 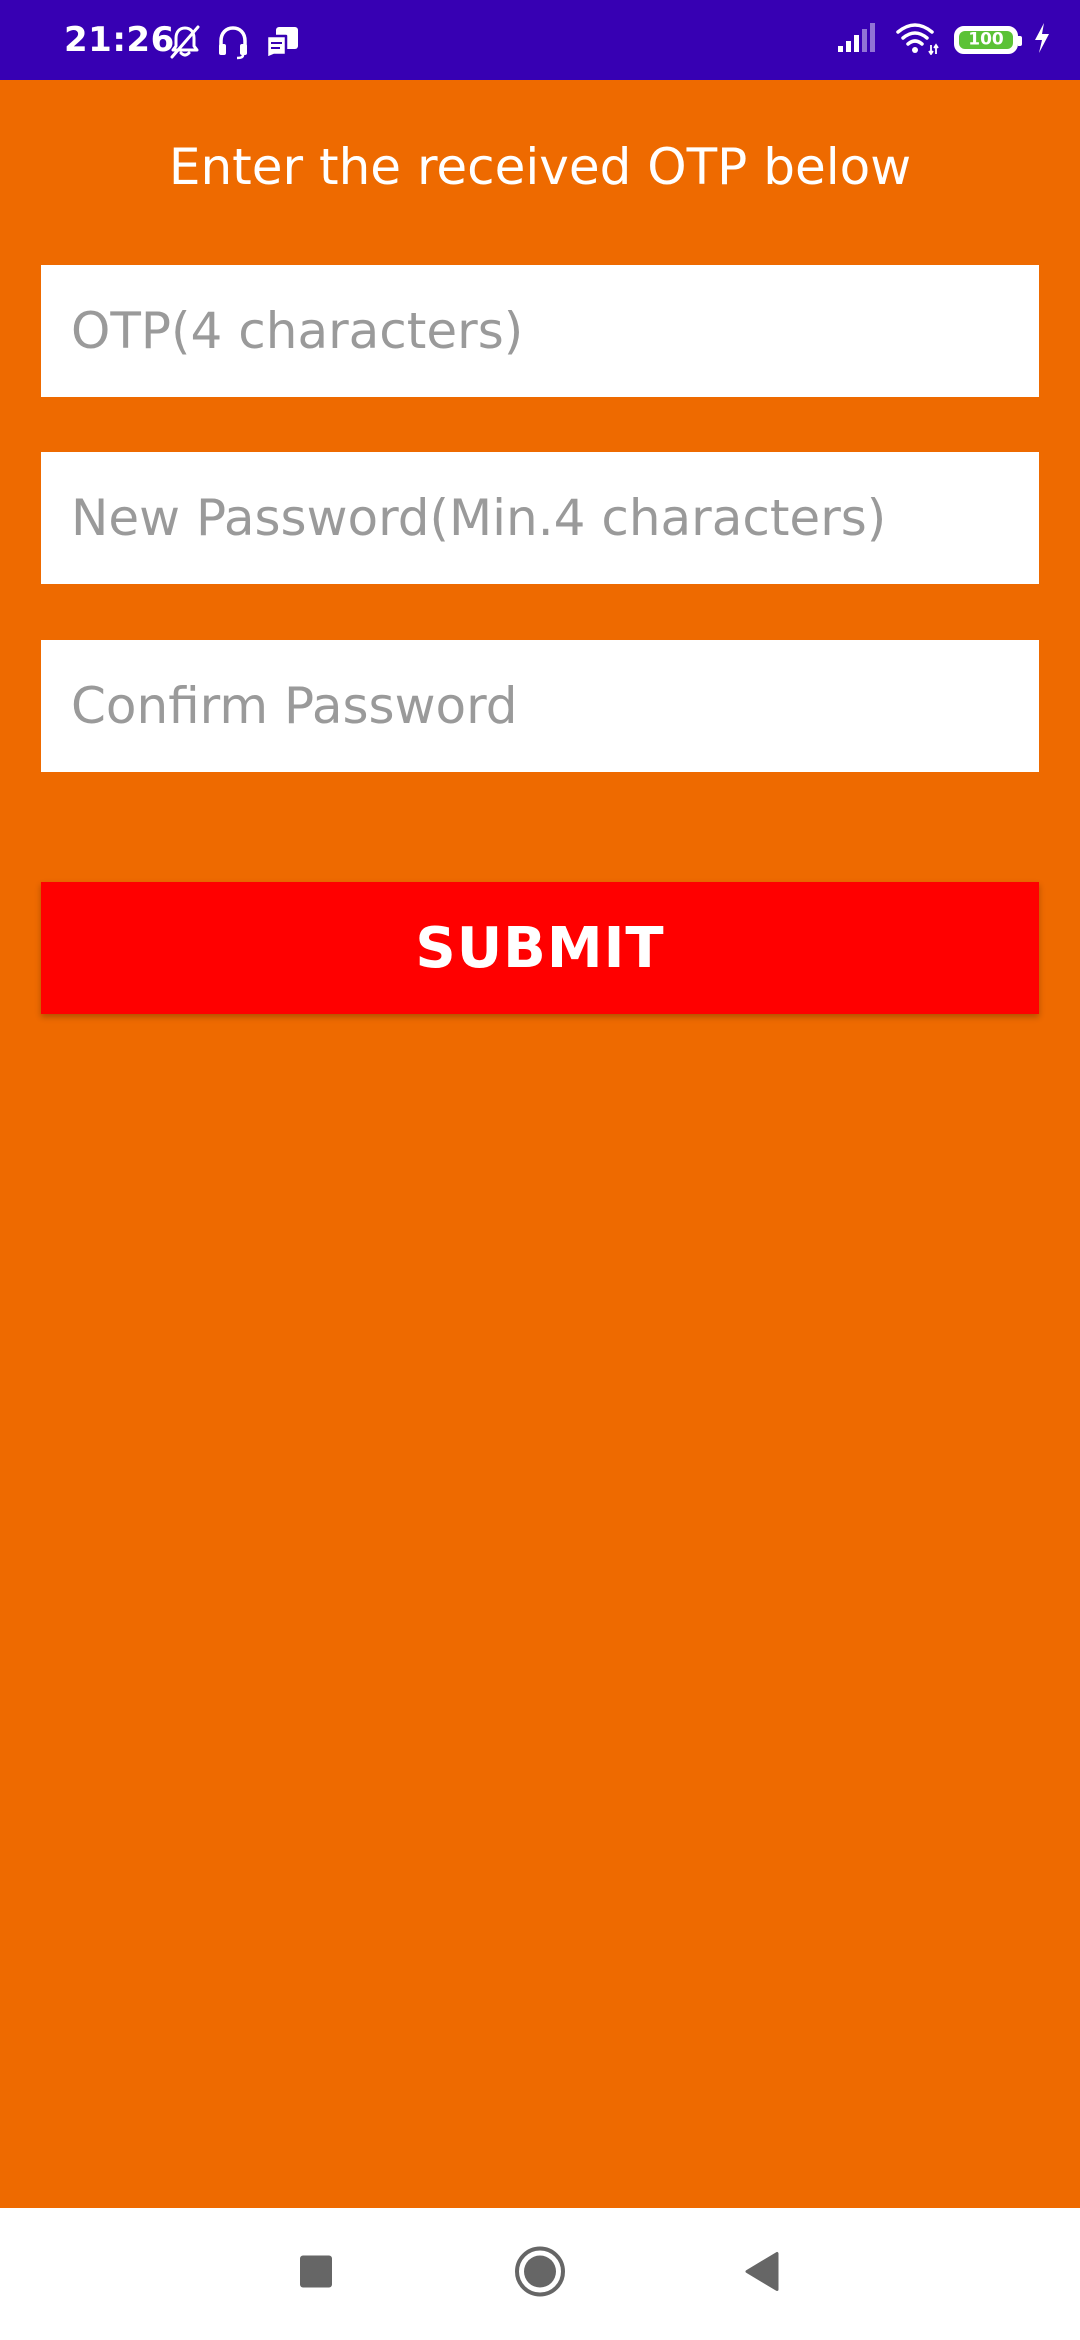 I want to click on confirm-password-field, so click(x=540, y=706).